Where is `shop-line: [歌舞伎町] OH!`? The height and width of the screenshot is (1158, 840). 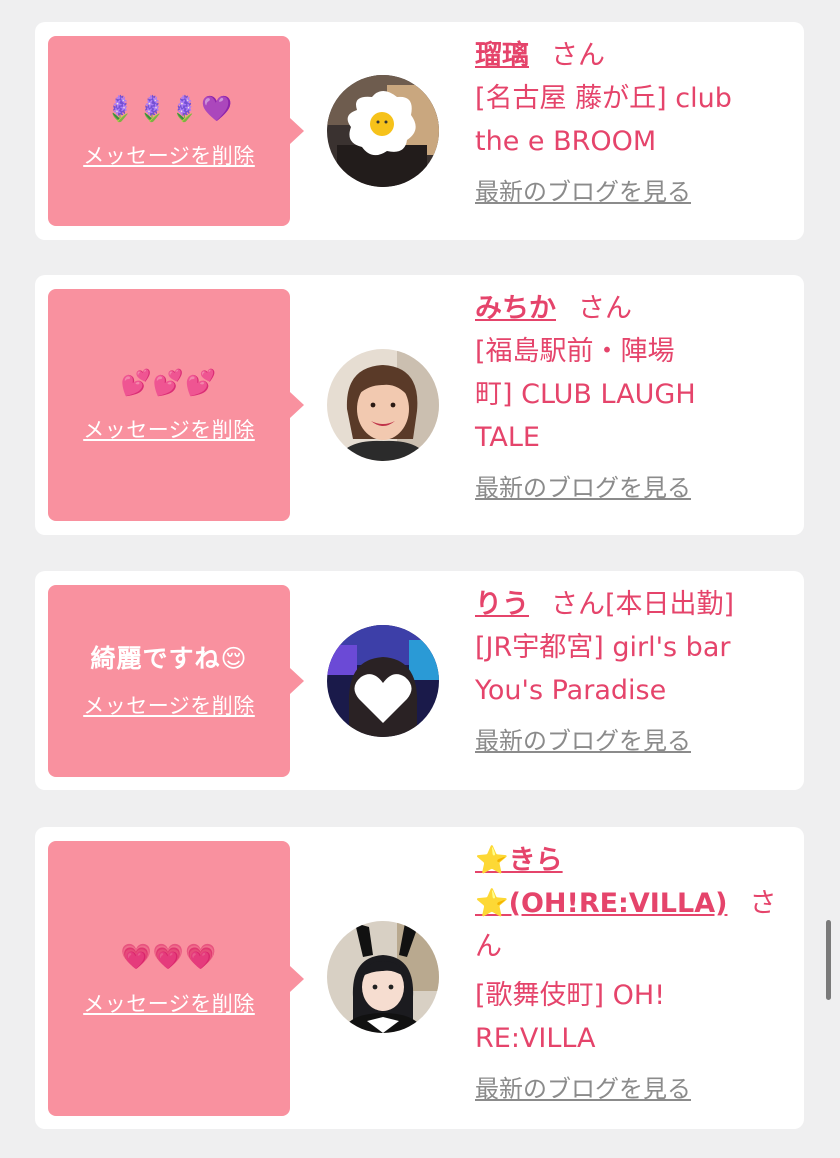
shop-line: [歌舞伎町] OH! is located at coordinates (570, 995).